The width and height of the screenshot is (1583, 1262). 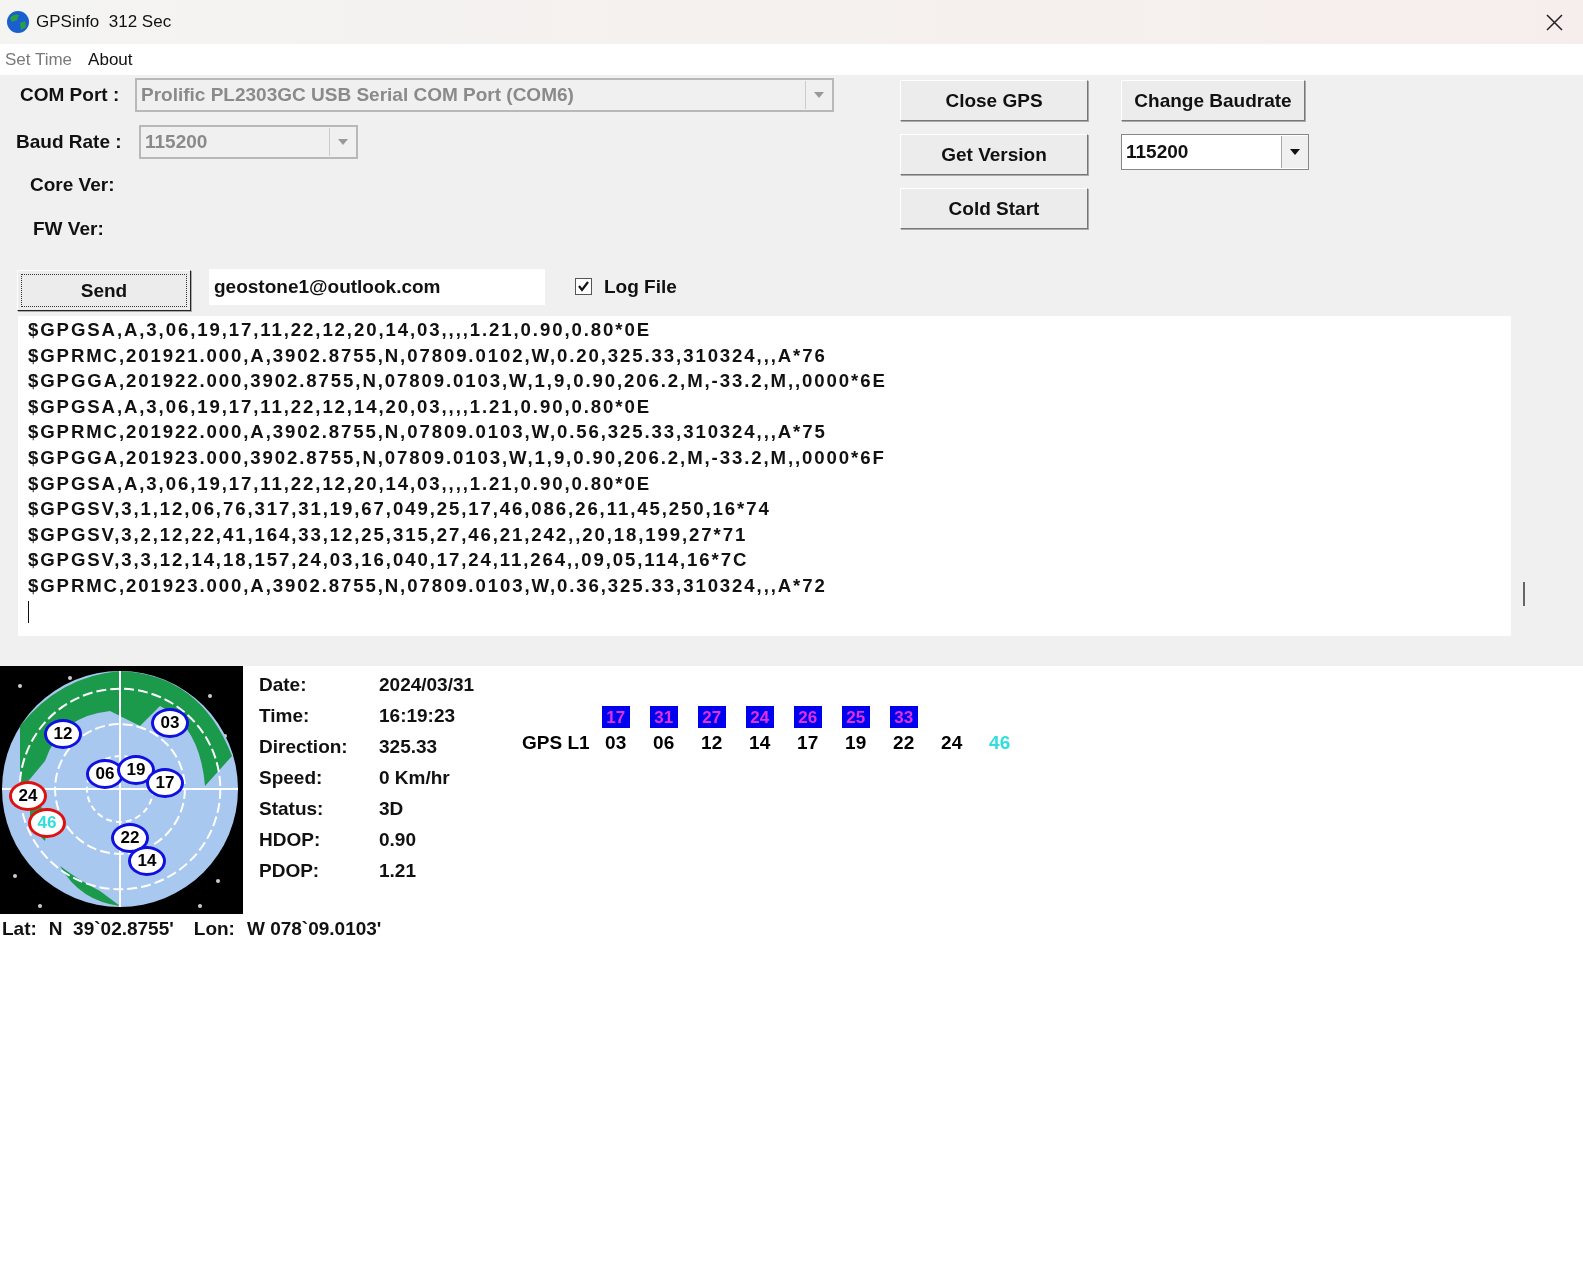 What do you see at coordinates (457, 457) in the screenshot?
I see `log-line: $GPGGA,201923.000,3902.8755,N,07809.0103,W,1,9,0.90,206.2,M,-33.2,M,,0000*6F` at bounding box center [457, 457].